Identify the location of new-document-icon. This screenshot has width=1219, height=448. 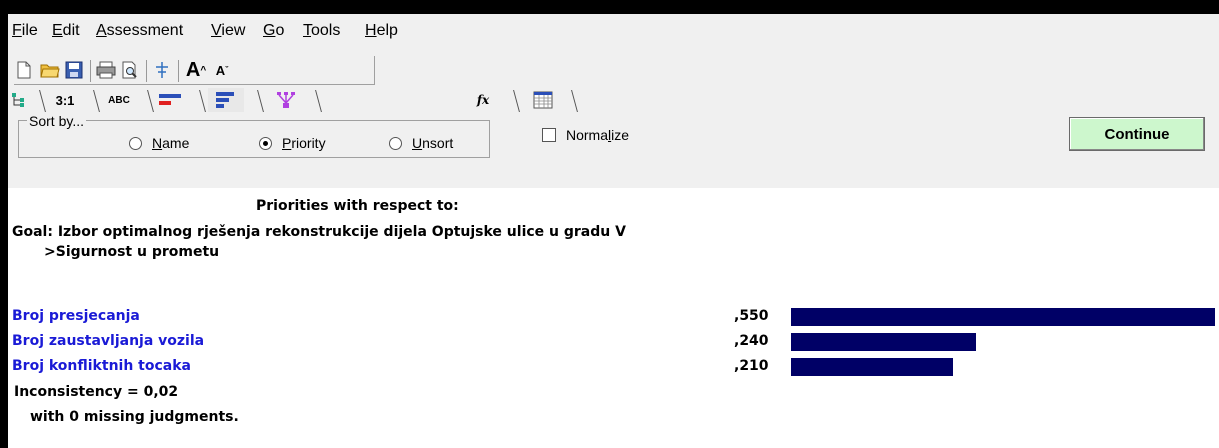
(24, 70).